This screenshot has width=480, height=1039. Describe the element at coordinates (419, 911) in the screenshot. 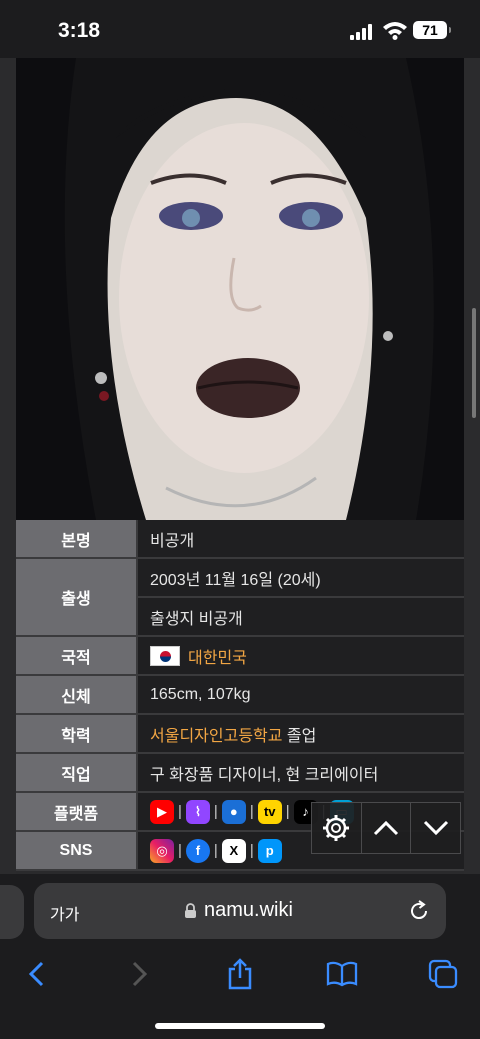

I see `reload-icon` at that location.